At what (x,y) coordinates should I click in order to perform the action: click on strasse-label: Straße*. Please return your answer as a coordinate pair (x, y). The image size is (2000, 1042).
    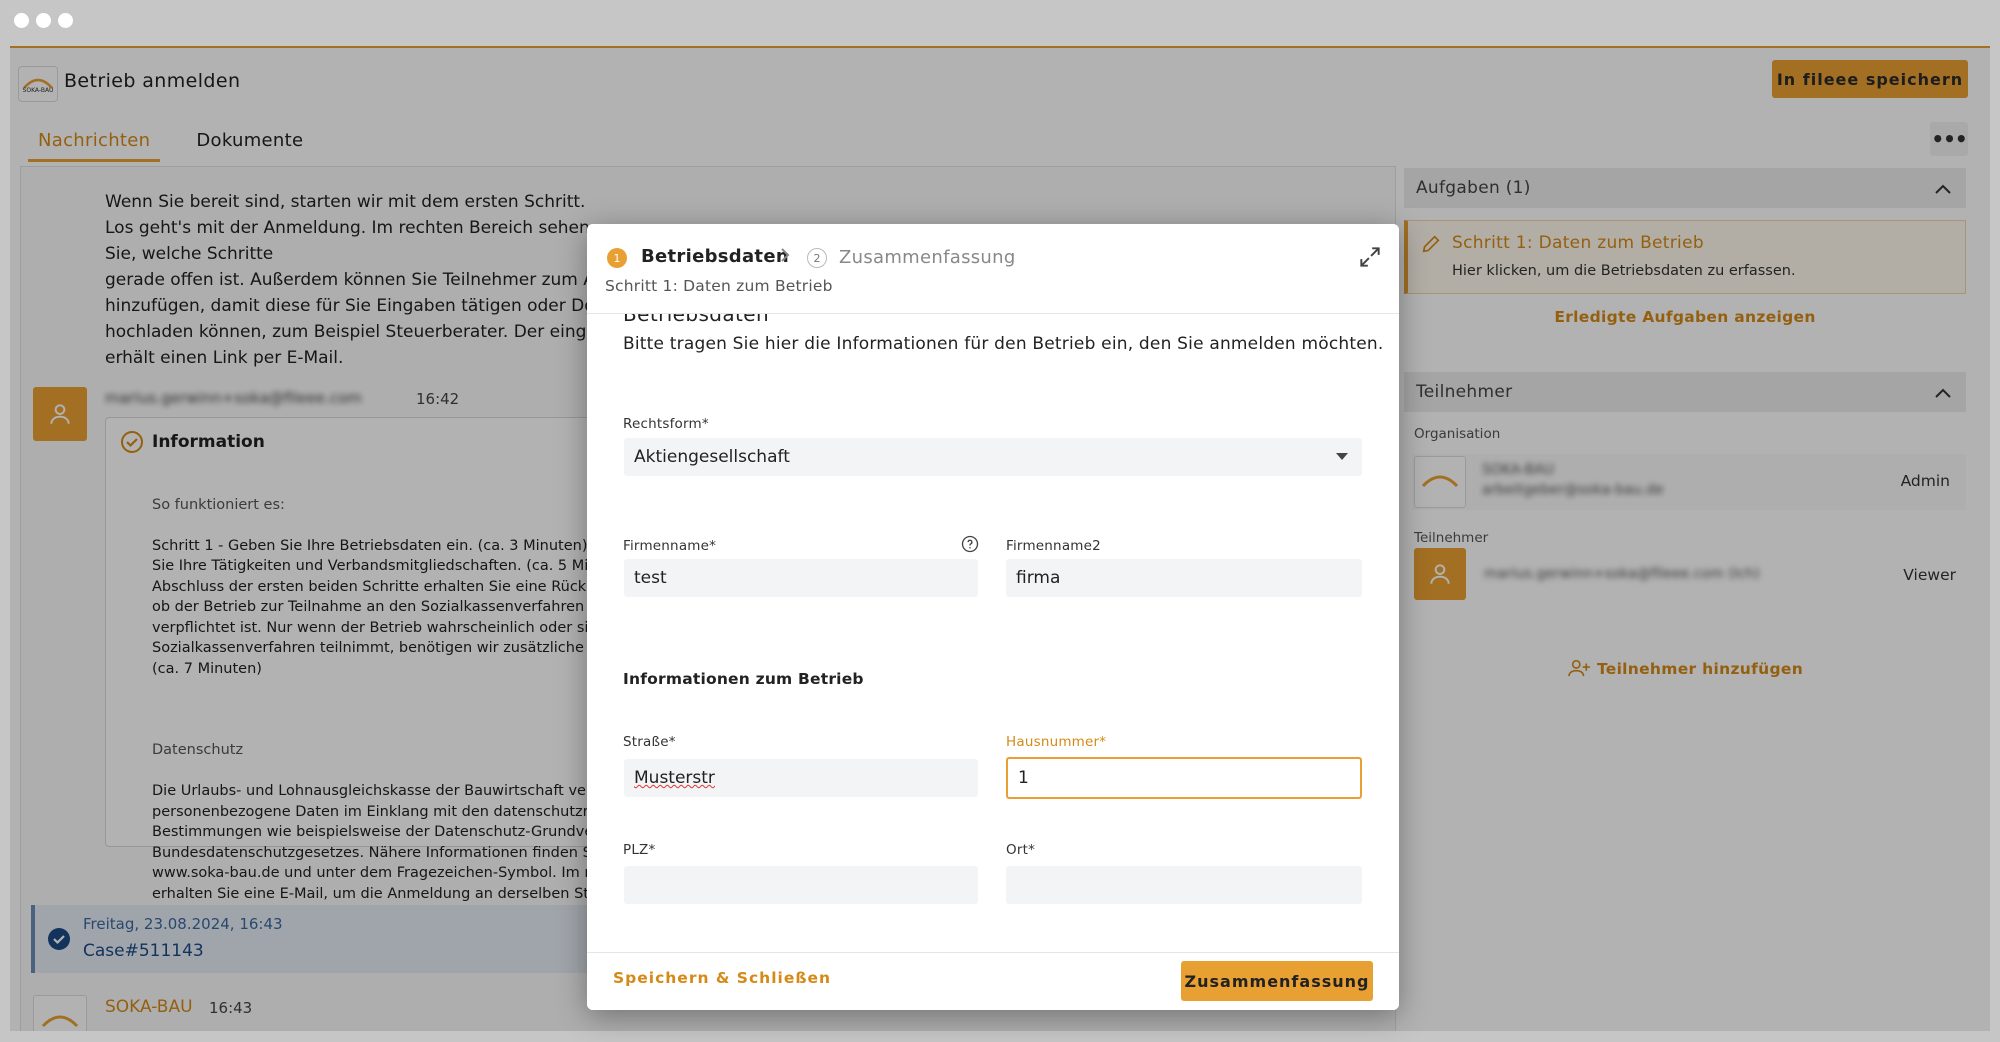
    Looking at the image, I should click on (649, 742).